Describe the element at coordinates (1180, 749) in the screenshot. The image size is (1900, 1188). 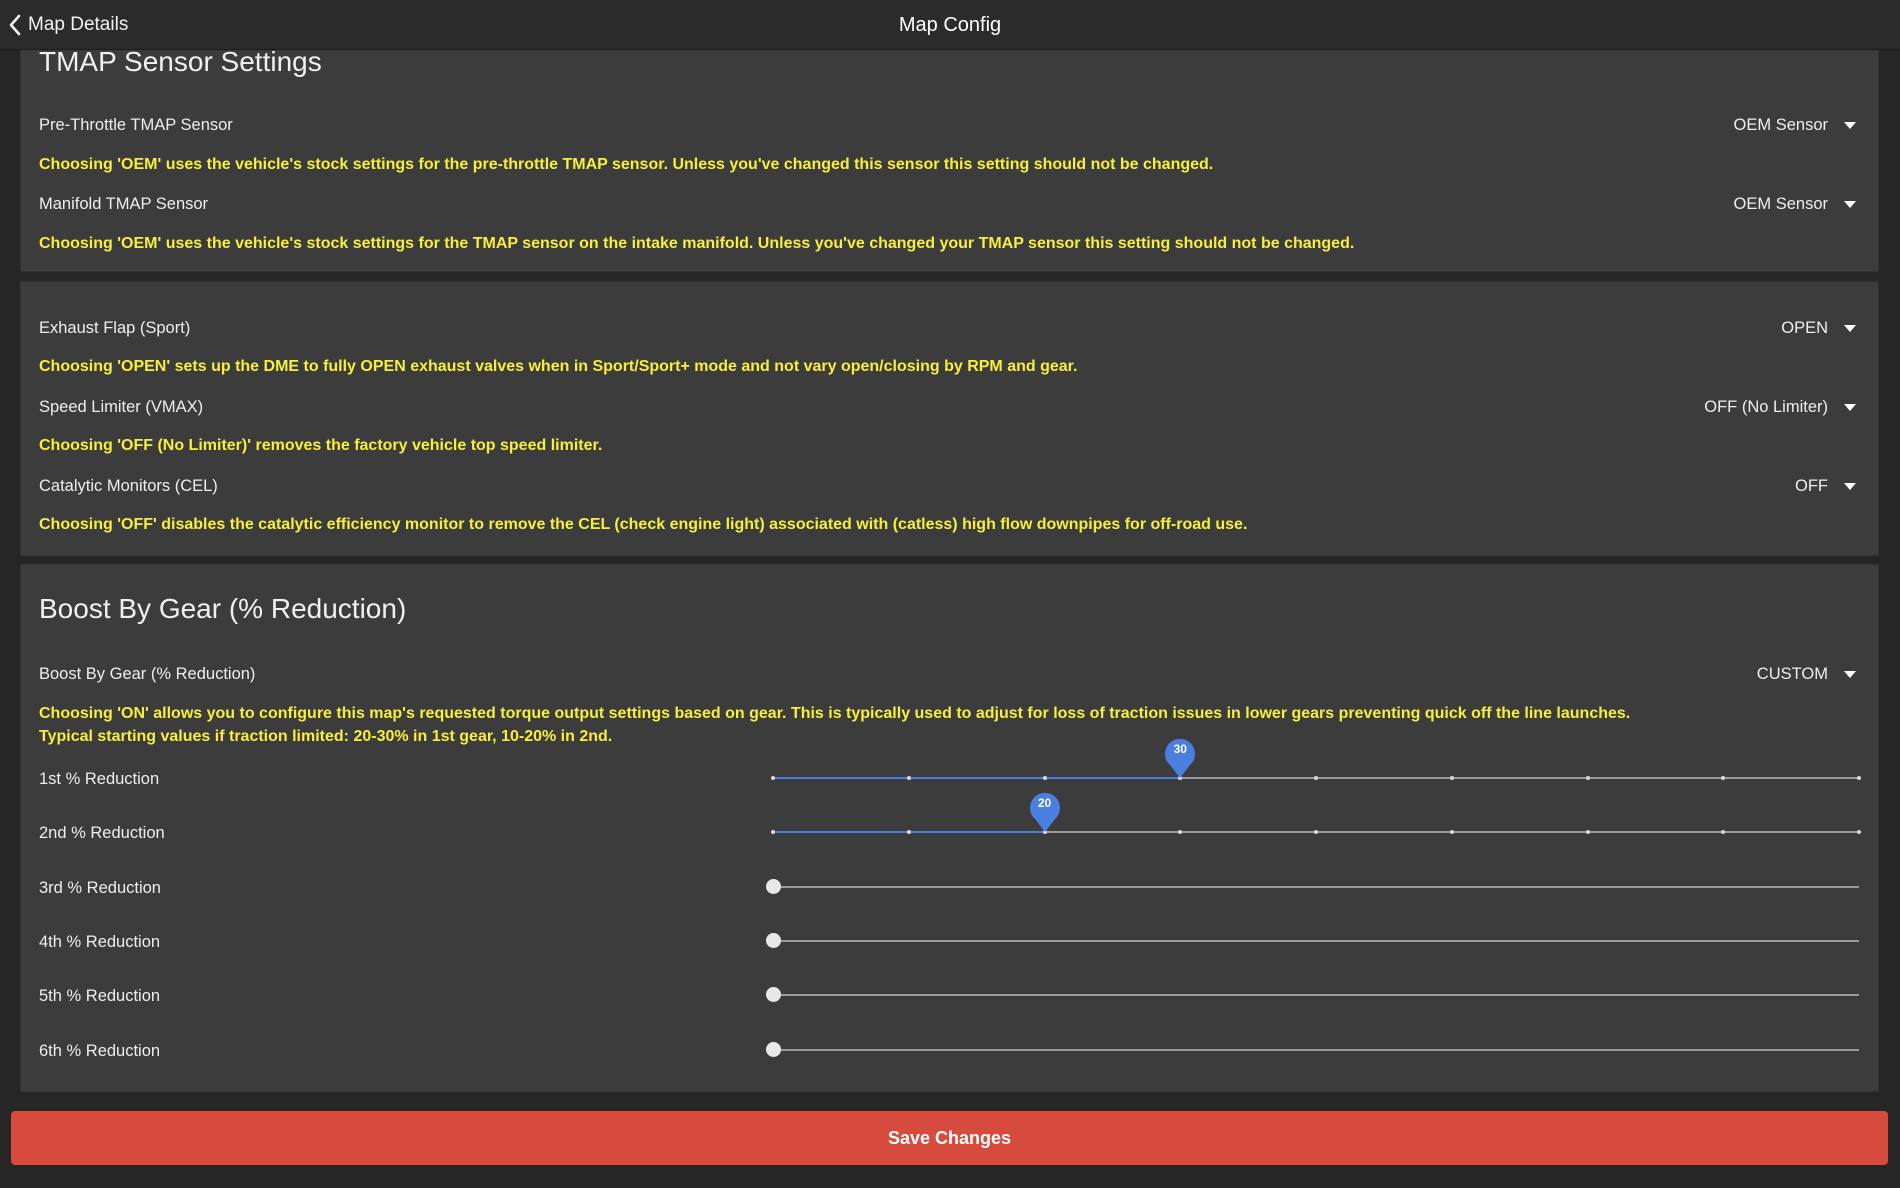
I see `slider-value-label: 30` at that location.